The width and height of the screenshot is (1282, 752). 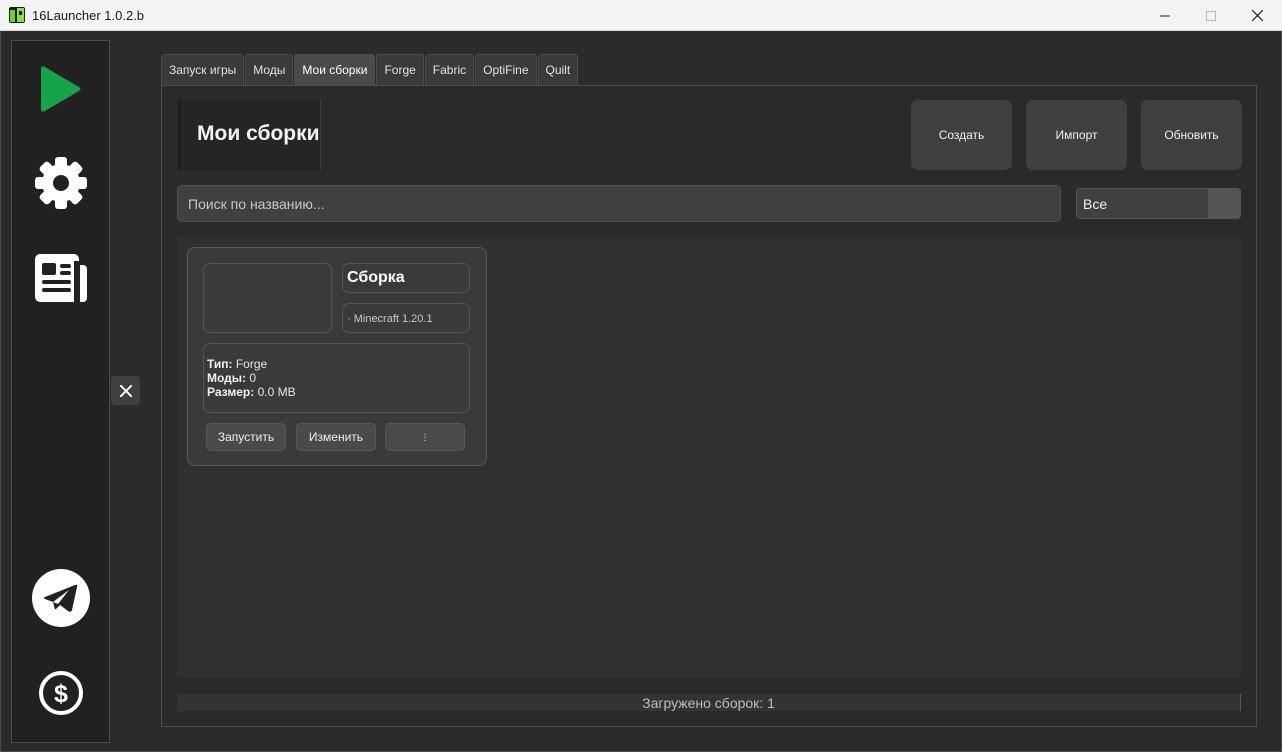 What do you see at coordinates (961, 135) in the screenshot?
I see `create-button: Создать` at bounding box center [961, 135].